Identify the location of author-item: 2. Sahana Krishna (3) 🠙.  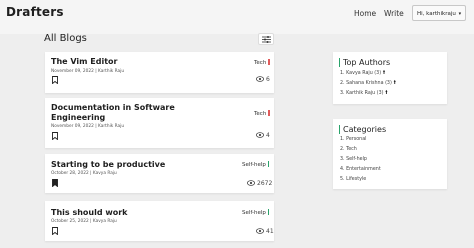
(368, 83).